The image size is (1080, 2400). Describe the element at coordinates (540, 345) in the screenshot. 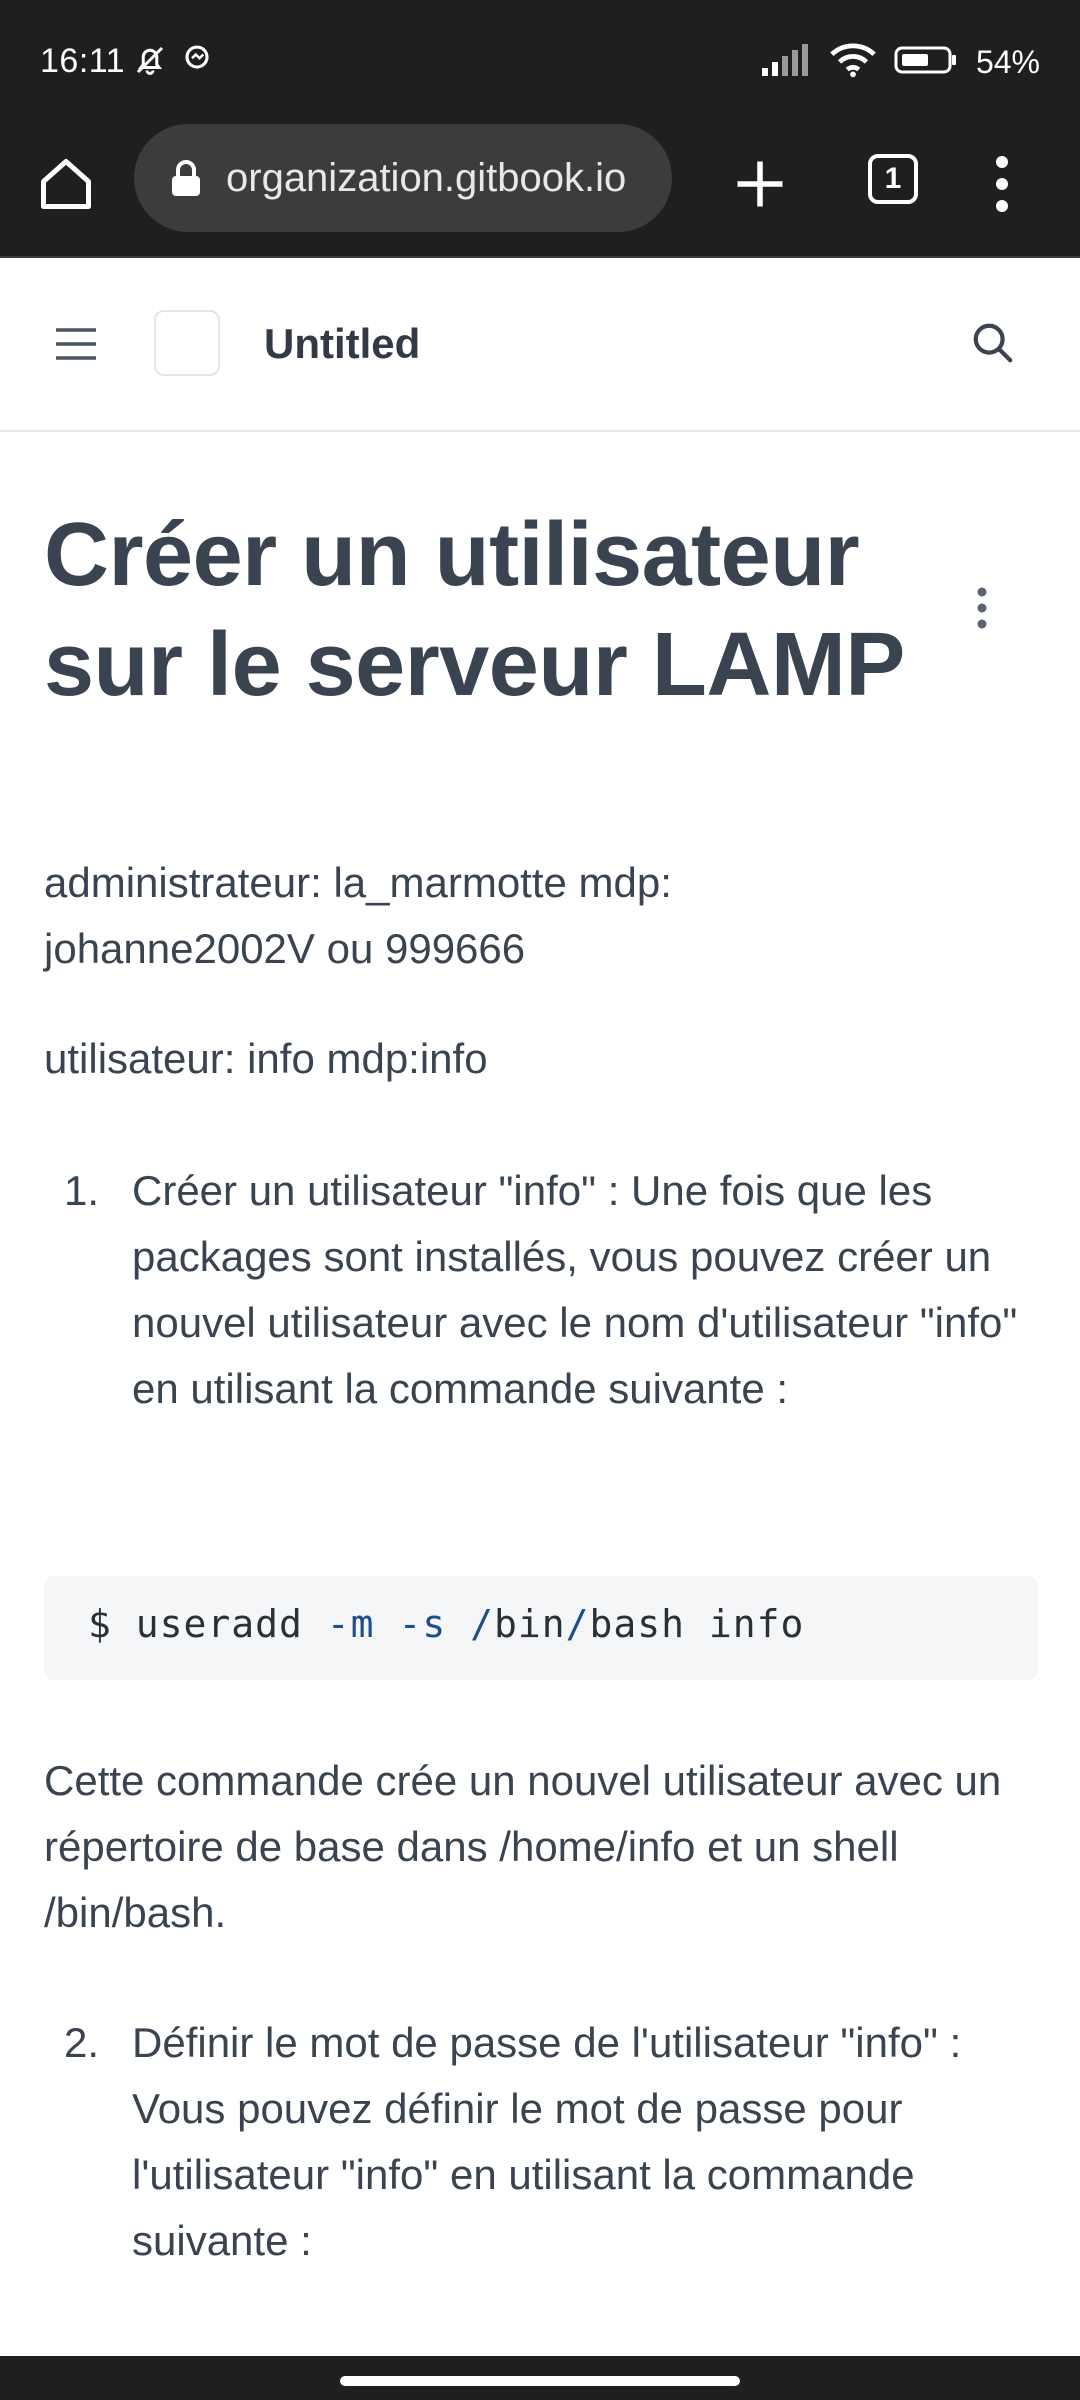

I see `site-header: Untitled` at that location.